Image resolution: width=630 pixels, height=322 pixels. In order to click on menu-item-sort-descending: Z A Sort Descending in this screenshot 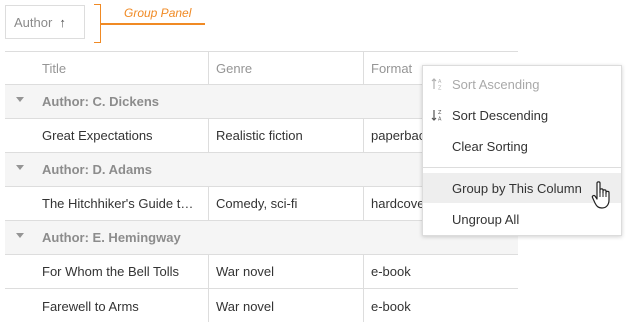, I will do `click(522, 115)`.